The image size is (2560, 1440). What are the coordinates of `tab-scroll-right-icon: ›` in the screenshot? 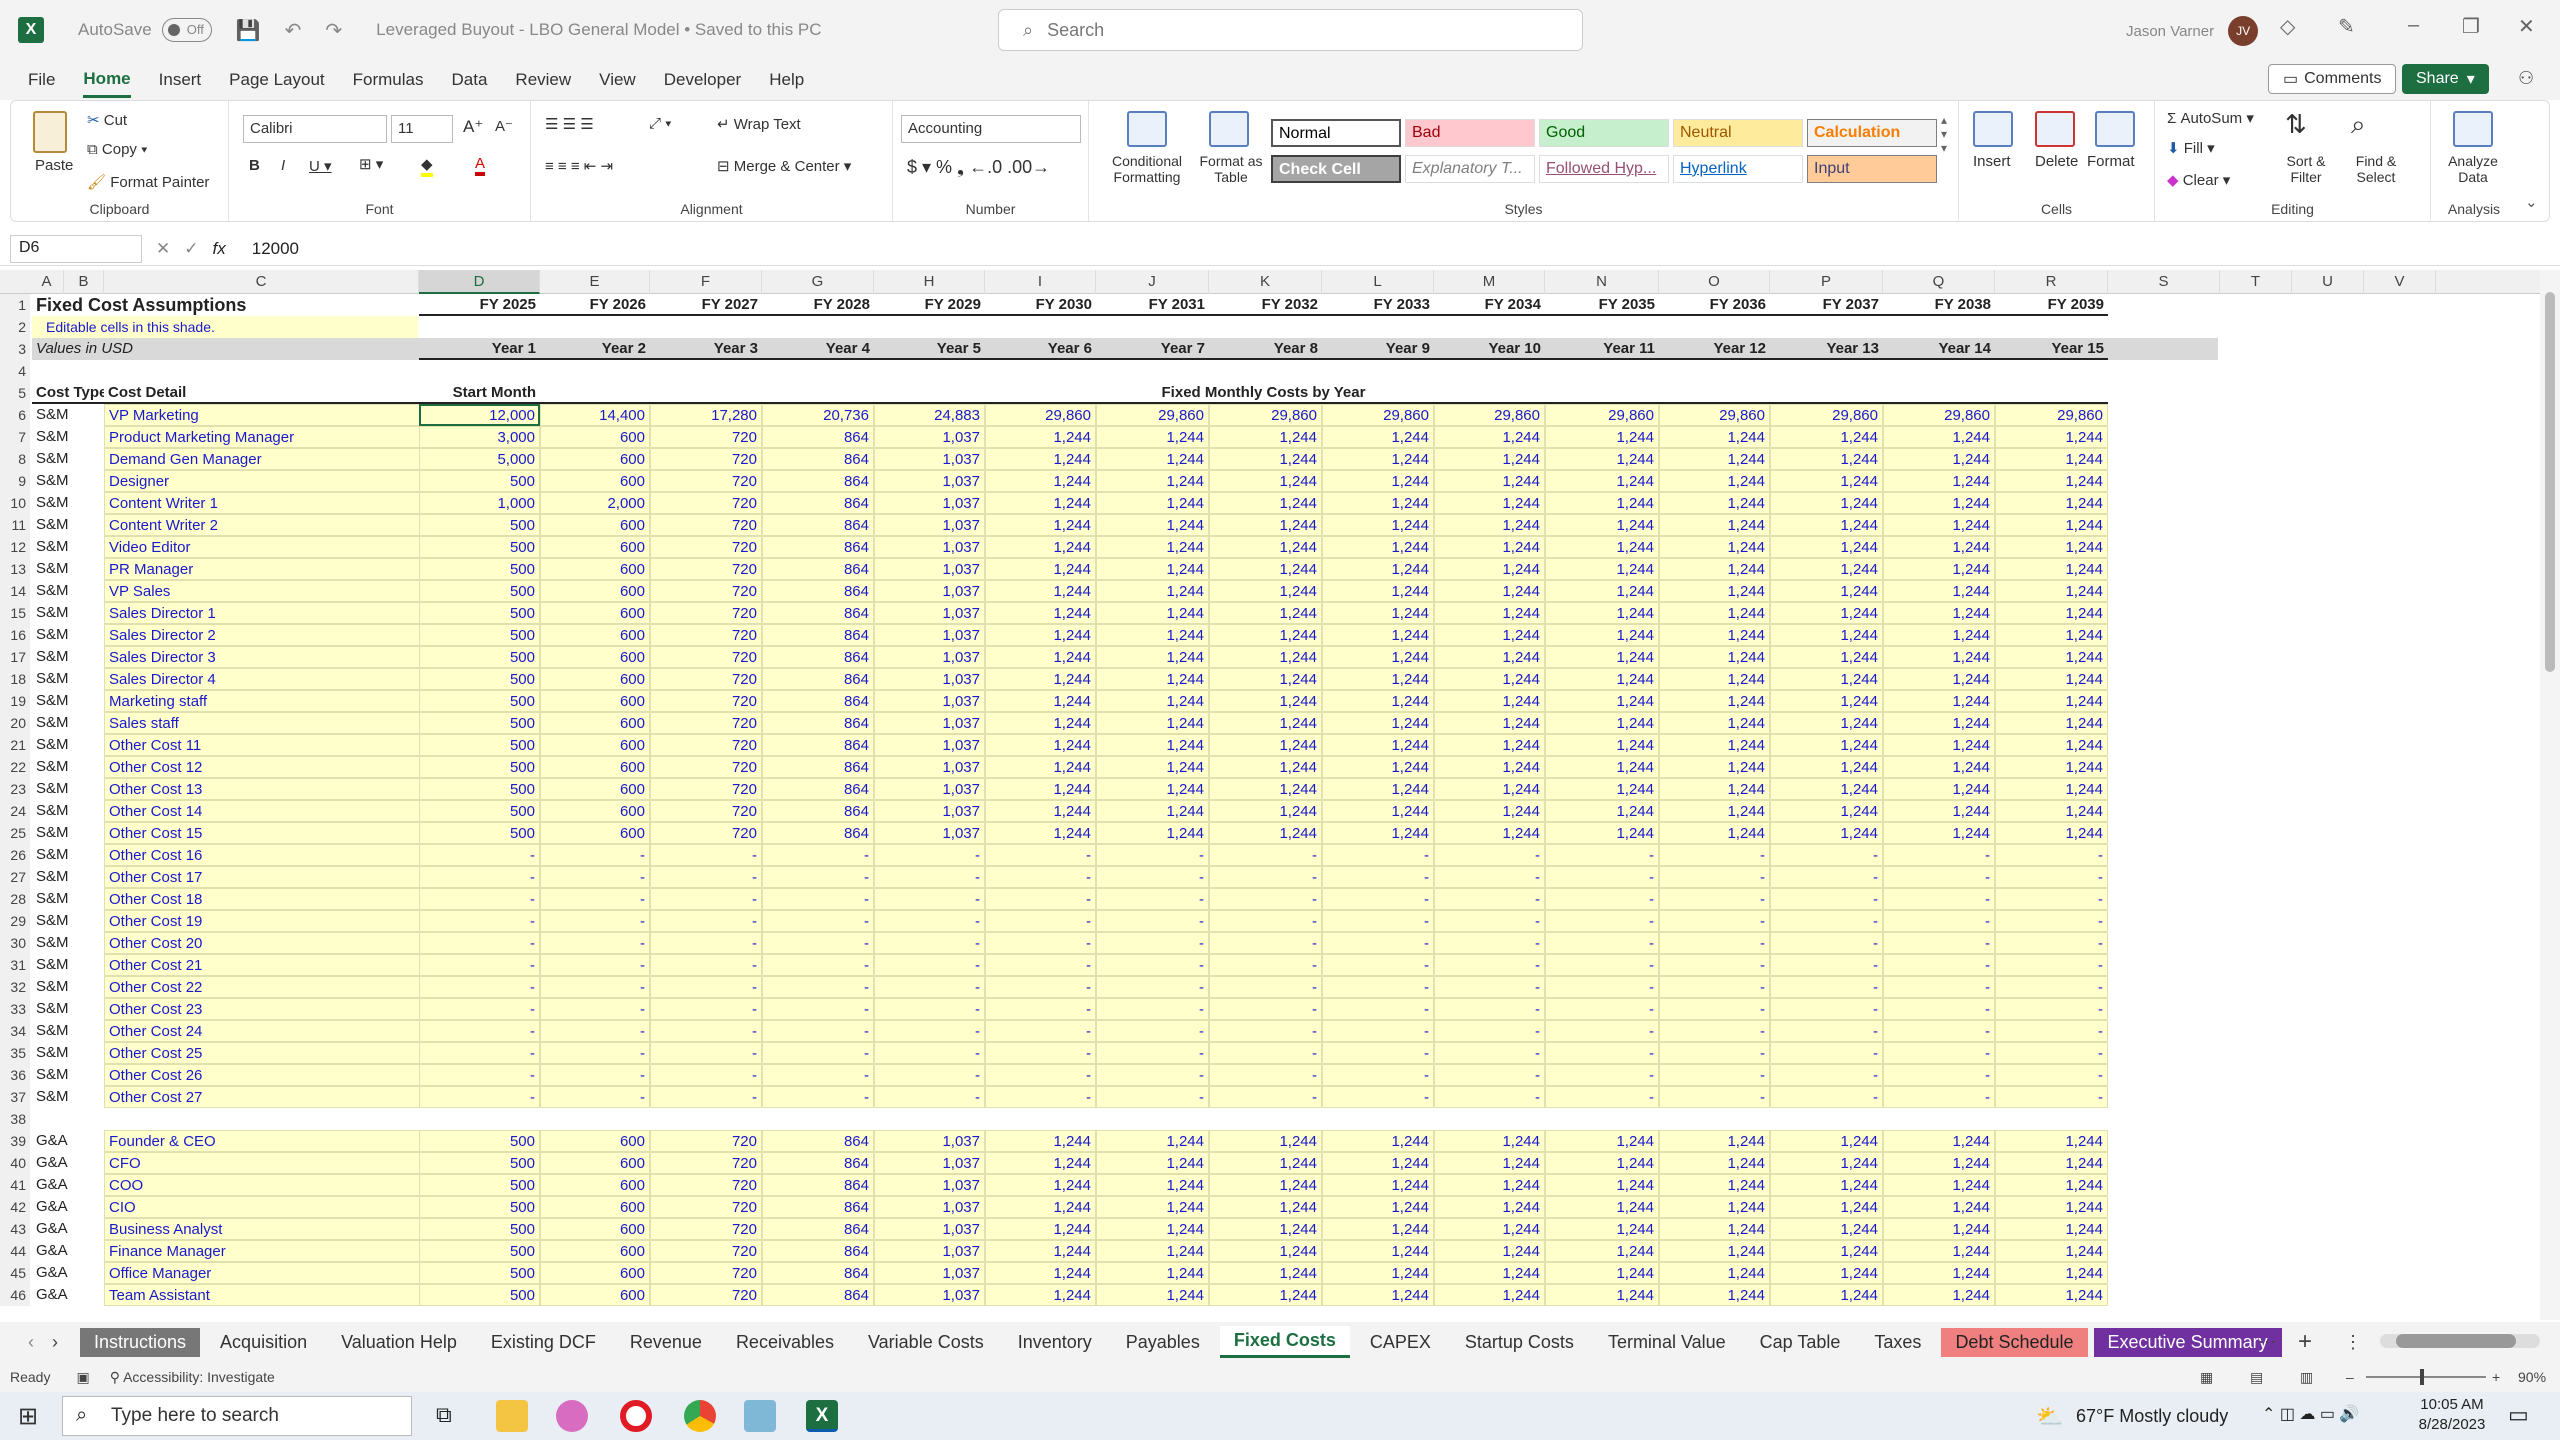 It's located at (55, 1342).